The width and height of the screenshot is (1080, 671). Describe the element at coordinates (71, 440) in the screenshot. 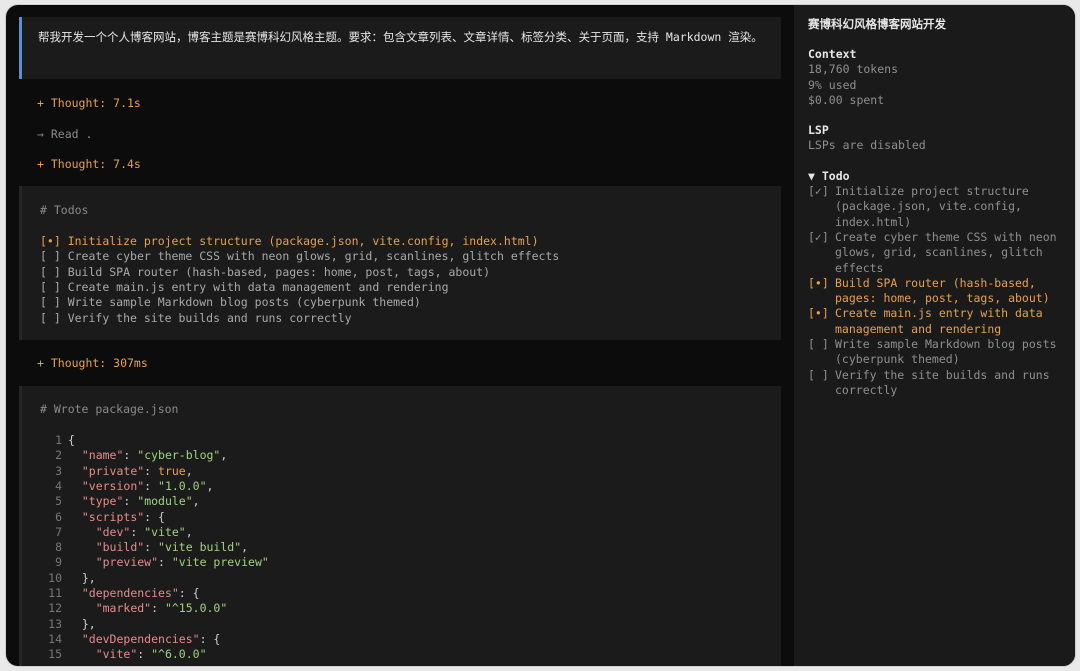

I see `code-token: {` at that location.